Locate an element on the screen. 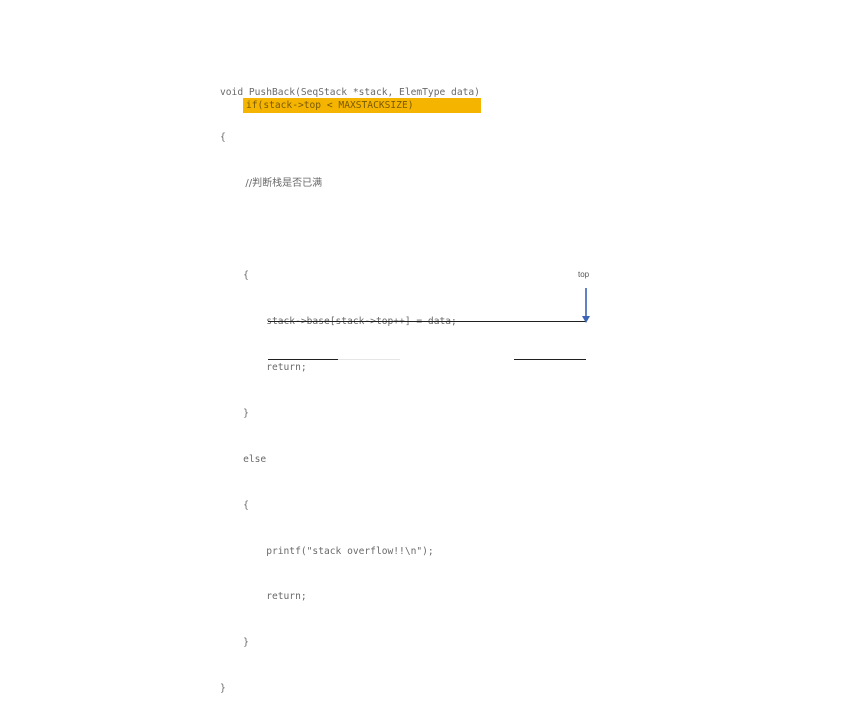  stack-top-line is located at coordinates (427, 321).